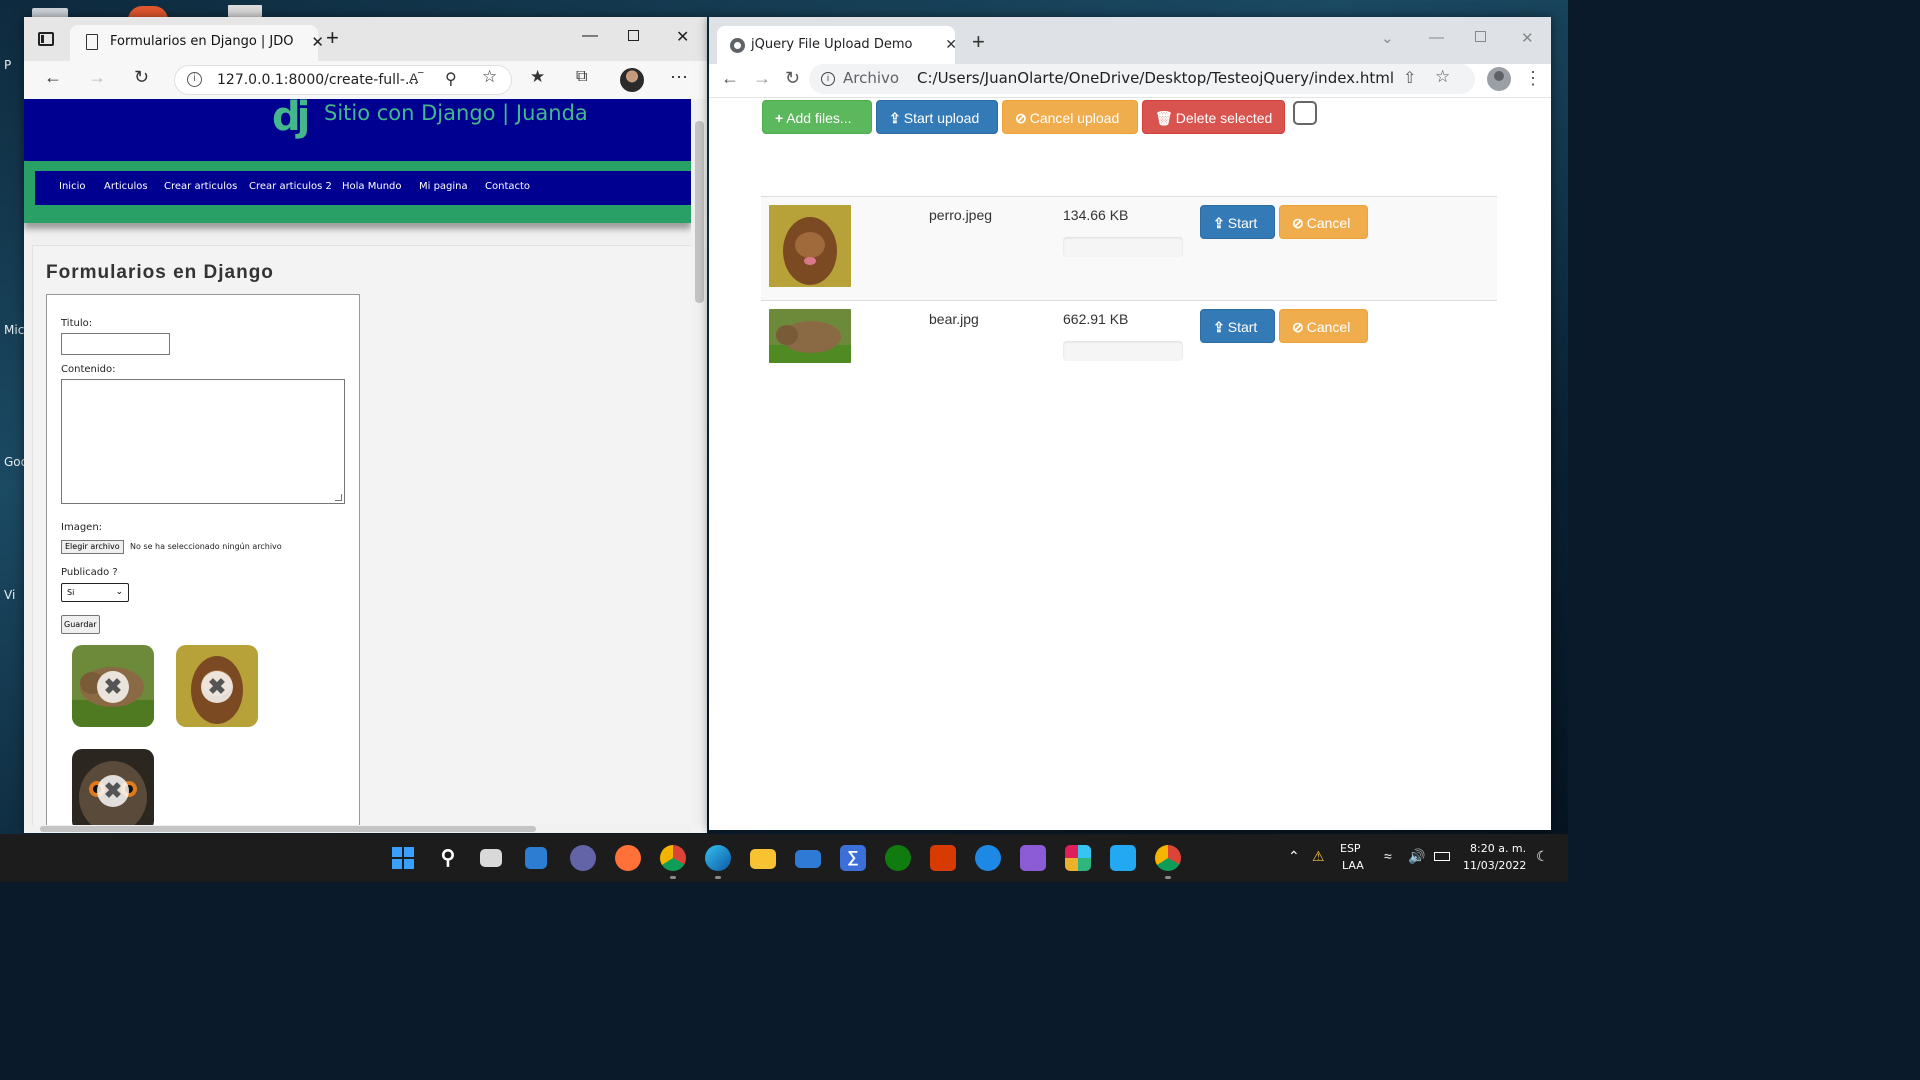 This screenshot has height=1080, width=1920. I want to click on windows-logo, so click(403, 858).